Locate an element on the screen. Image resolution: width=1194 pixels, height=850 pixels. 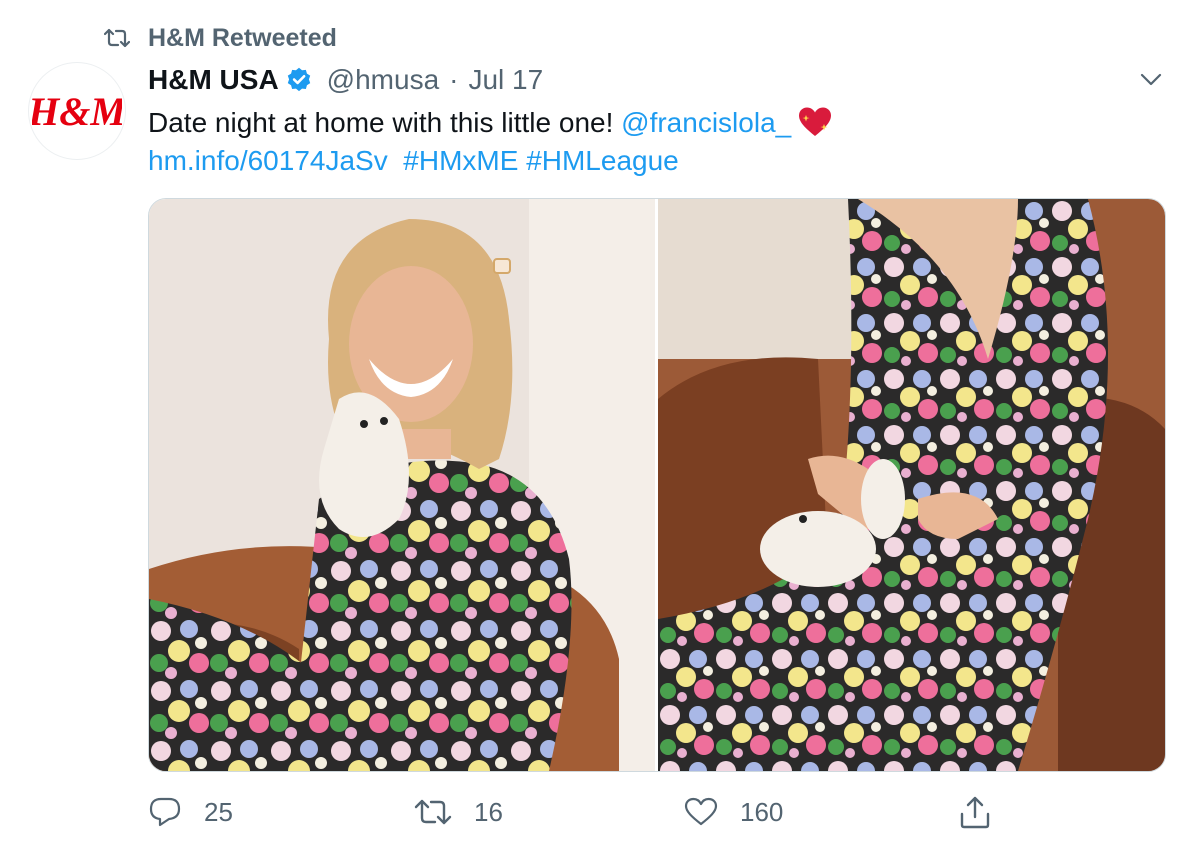
reply-icon is located at coordinates (165, 812).